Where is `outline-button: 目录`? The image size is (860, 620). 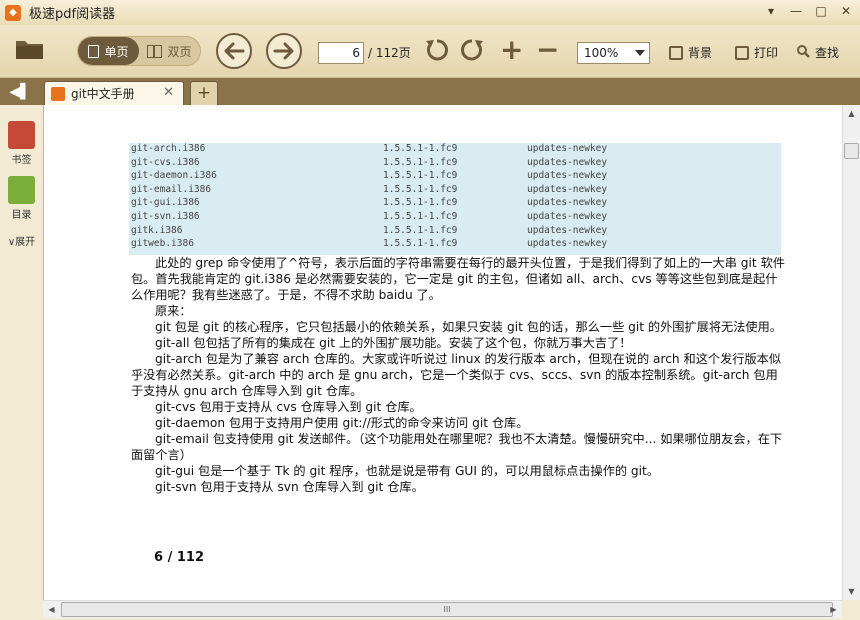
outline-button: 目录 is located at coordinates (21, 198).